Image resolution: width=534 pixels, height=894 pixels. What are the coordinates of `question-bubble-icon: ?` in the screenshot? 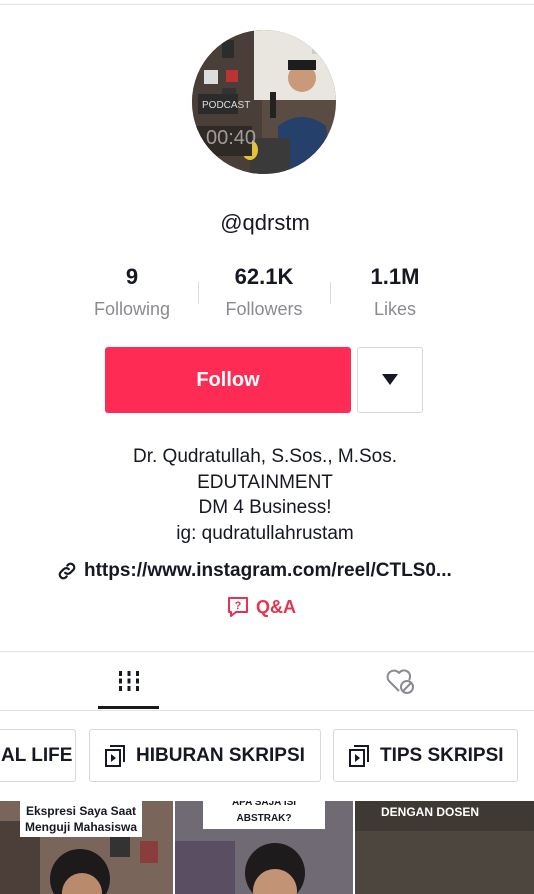 It's located at (238, 607).